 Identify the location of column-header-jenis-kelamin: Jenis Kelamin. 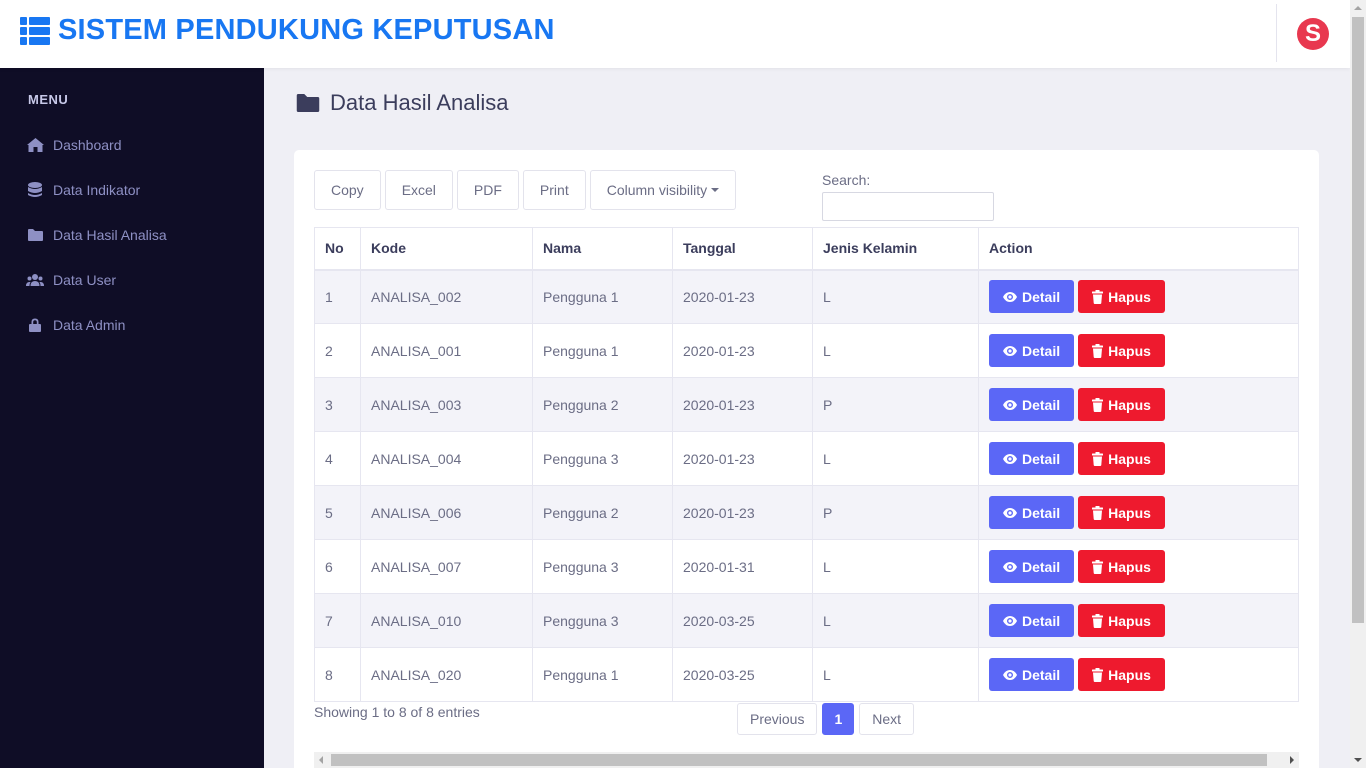
(895, 249).